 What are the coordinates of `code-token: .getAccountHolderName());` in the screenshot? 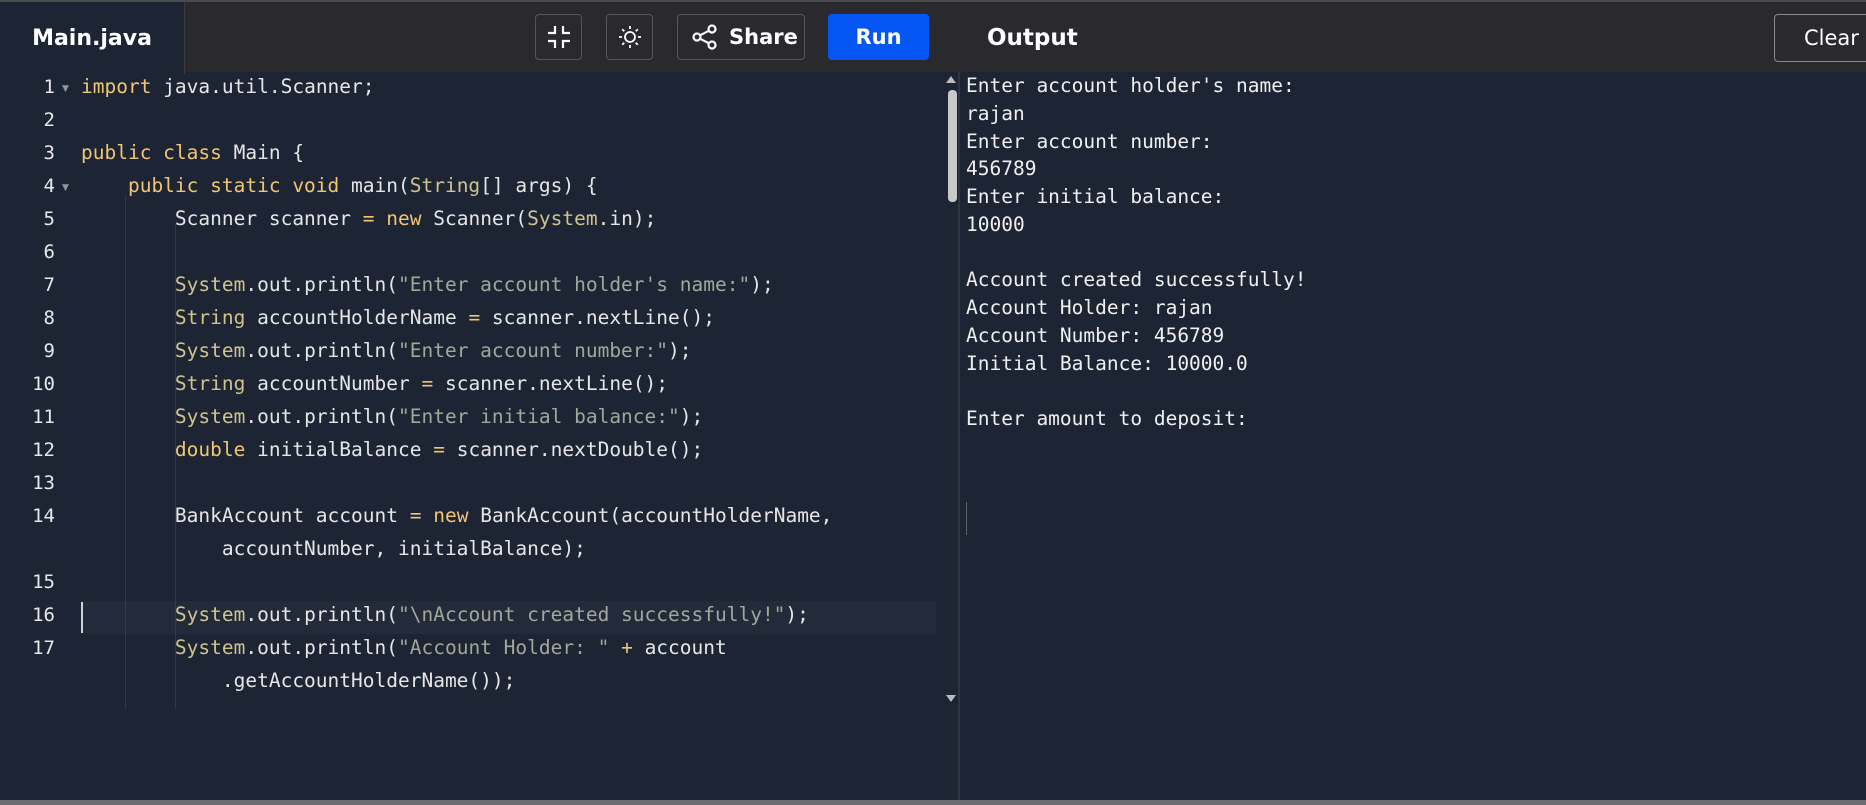 It's located at (298, 680).